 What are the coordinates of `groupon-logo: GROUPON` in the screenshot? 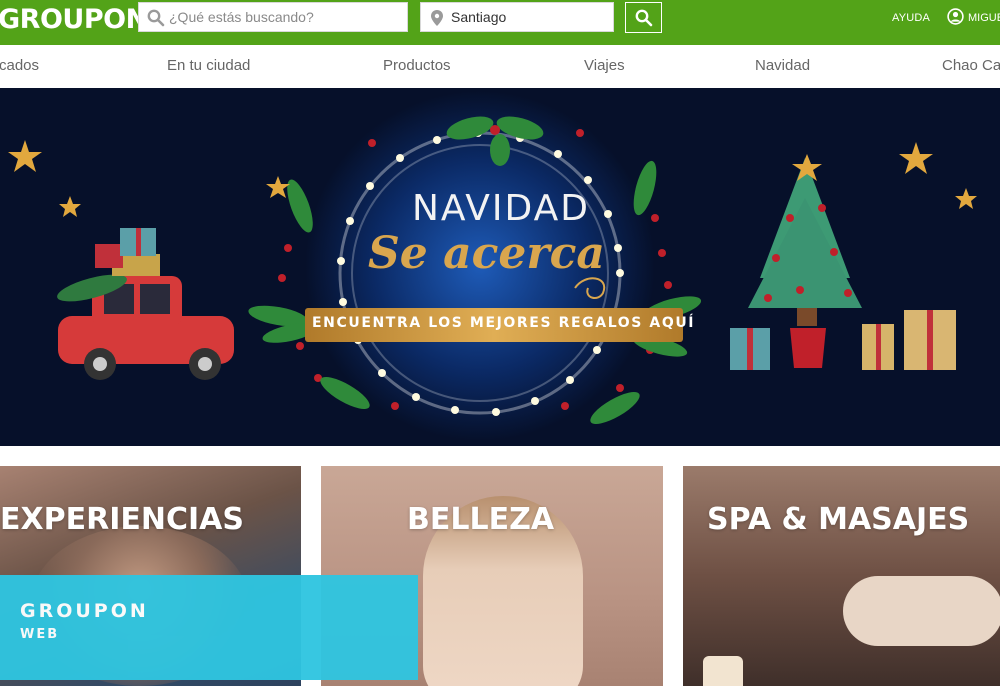 It's located at (74, 19).